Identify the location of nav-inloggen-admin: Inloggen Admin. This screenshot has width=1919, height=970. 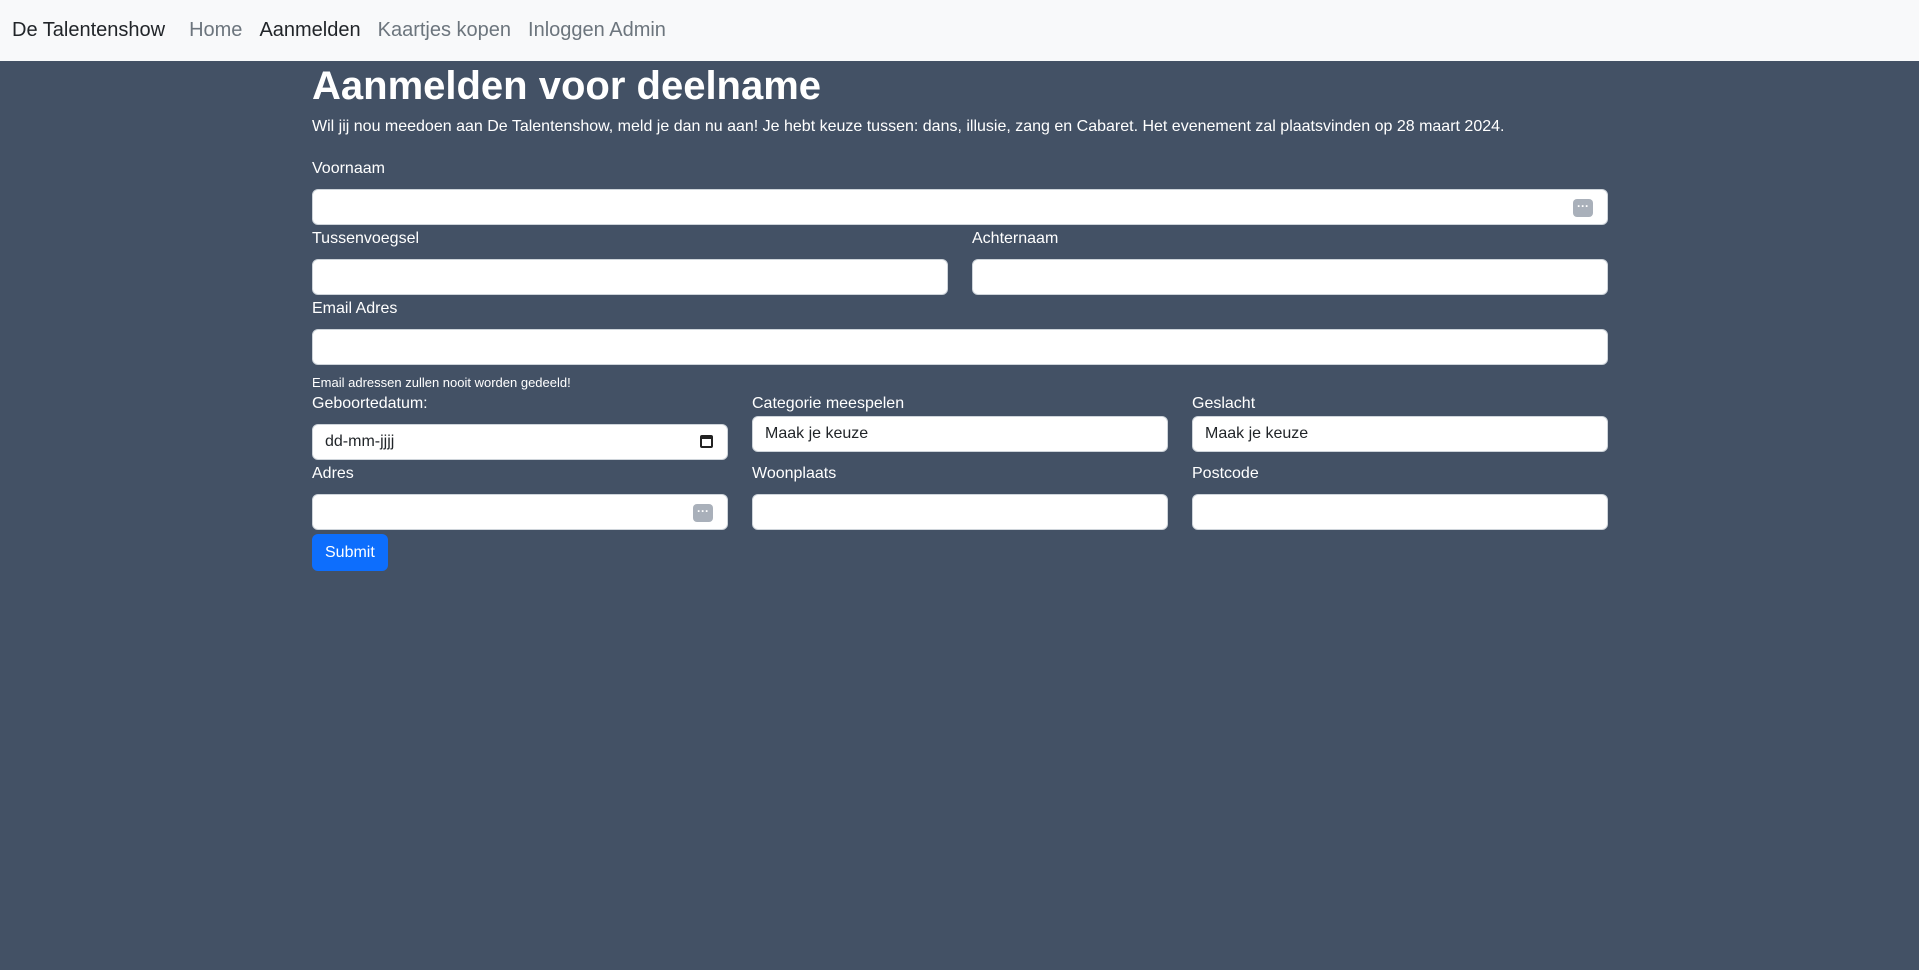
(597, 30).